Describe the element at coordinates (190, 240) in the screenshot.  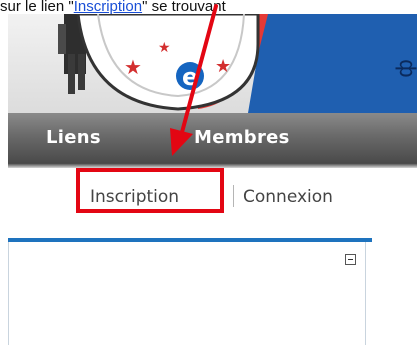
I see `content-top-border` at that location.